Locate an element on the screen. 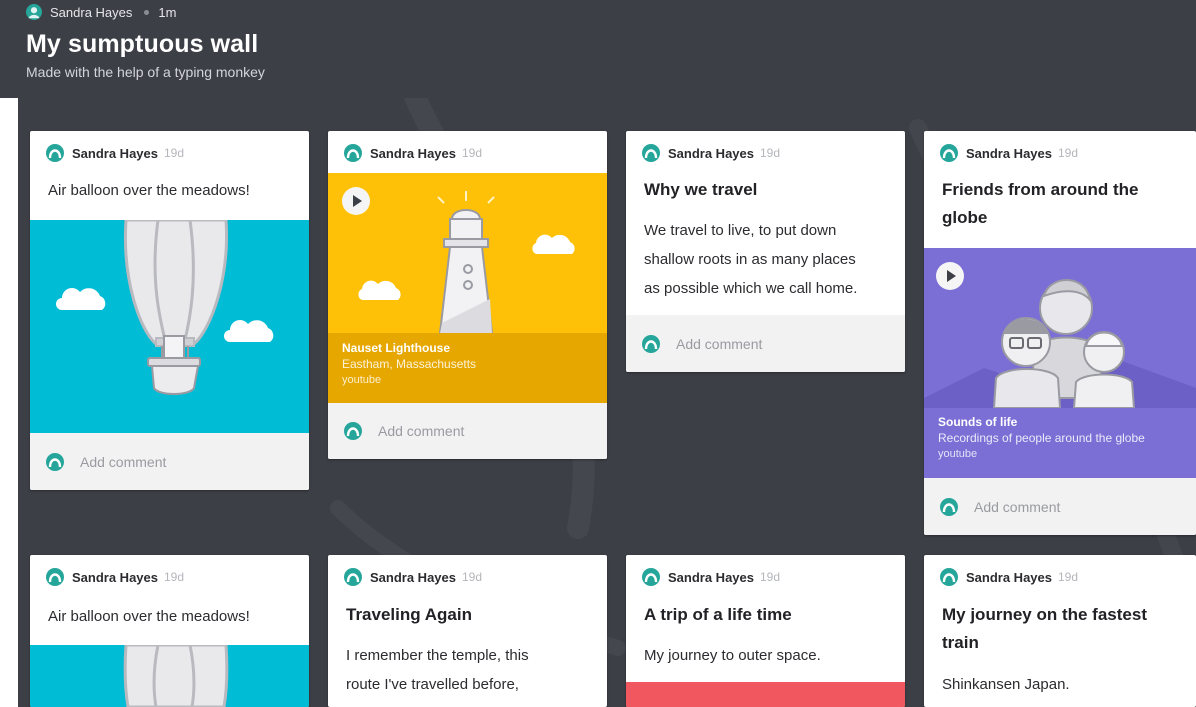 The width and height of the screenshot is (1196, 707). card-body-line: We travel to live, to put down is located at coordinates (740, 230).